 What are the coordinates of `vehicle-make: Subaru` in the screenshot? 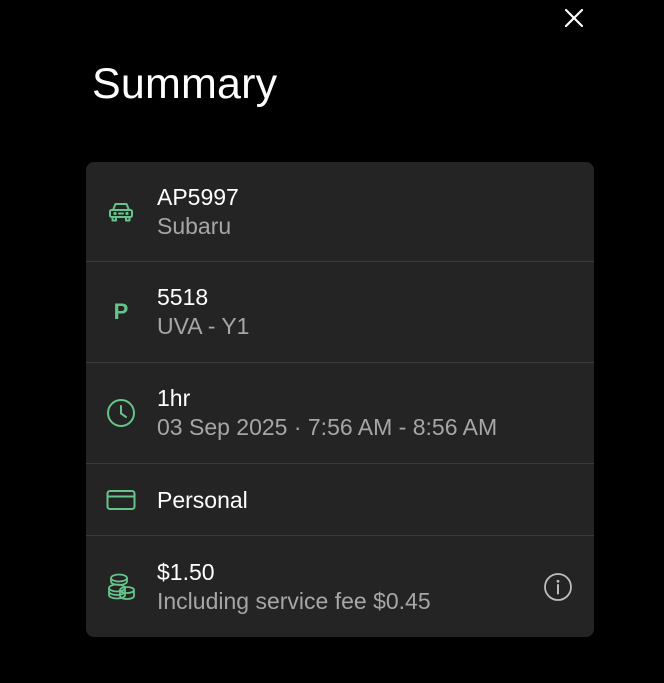 It's located at (194, 225).